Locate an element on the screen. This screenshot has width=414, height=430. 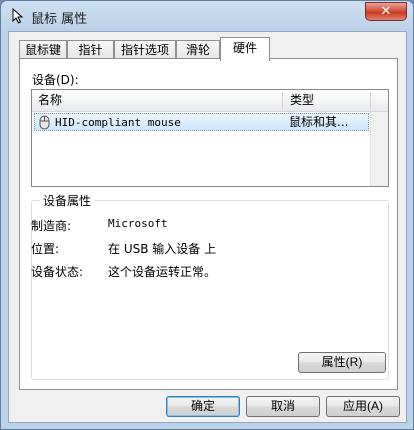
device-status-label: 设备状态: is located at coordinates (57, 272).